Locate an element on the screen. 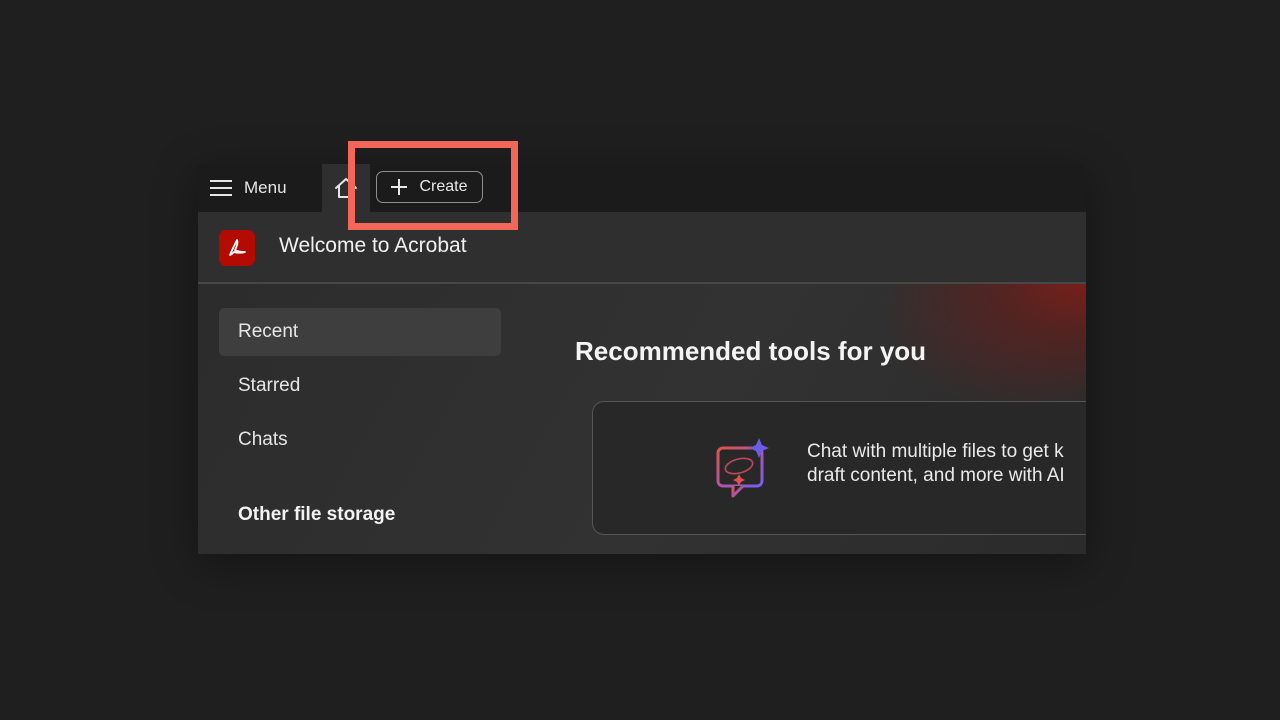 This screenshot has height=720, width=1280. sidebar-item-chats: Chats is located at coordinates (360, 440).